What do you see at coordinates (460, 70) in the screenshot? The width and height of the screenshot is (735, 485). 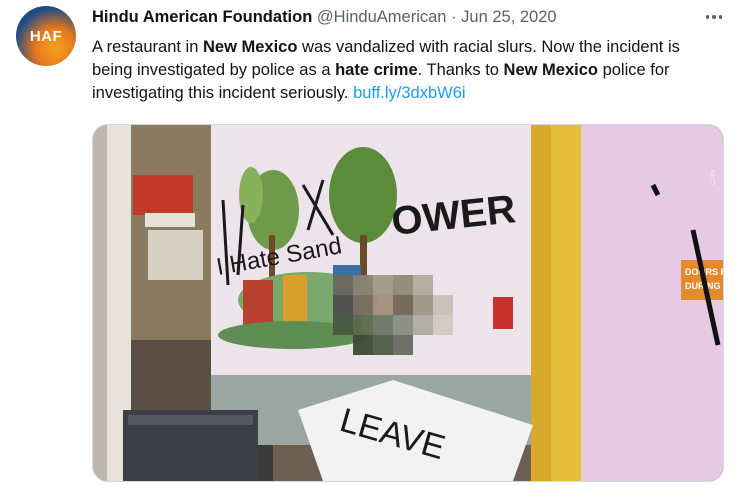 I see `tweet-text-part: . Thanks to` at bounding box center [460, 70].